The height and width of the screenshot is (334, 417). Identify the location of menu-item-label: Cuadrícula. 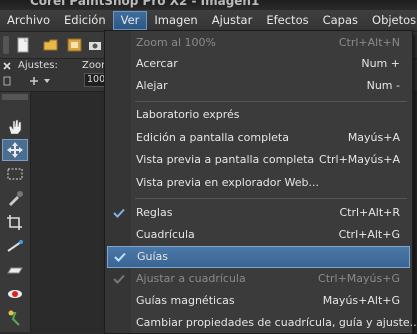
(165, 234).